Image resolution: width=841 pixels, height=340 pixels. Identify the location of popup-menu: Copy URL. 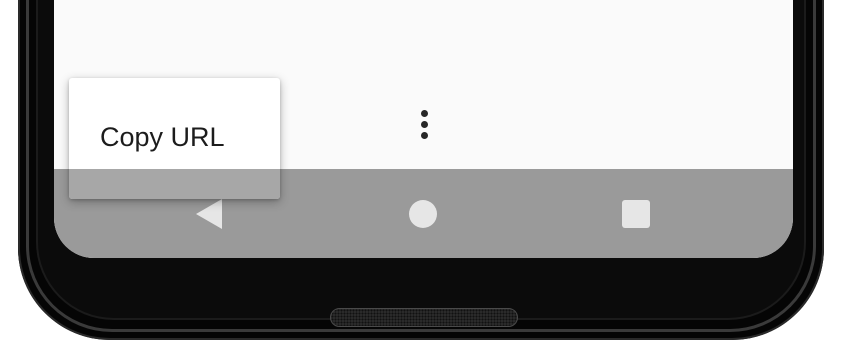
(174, 138).